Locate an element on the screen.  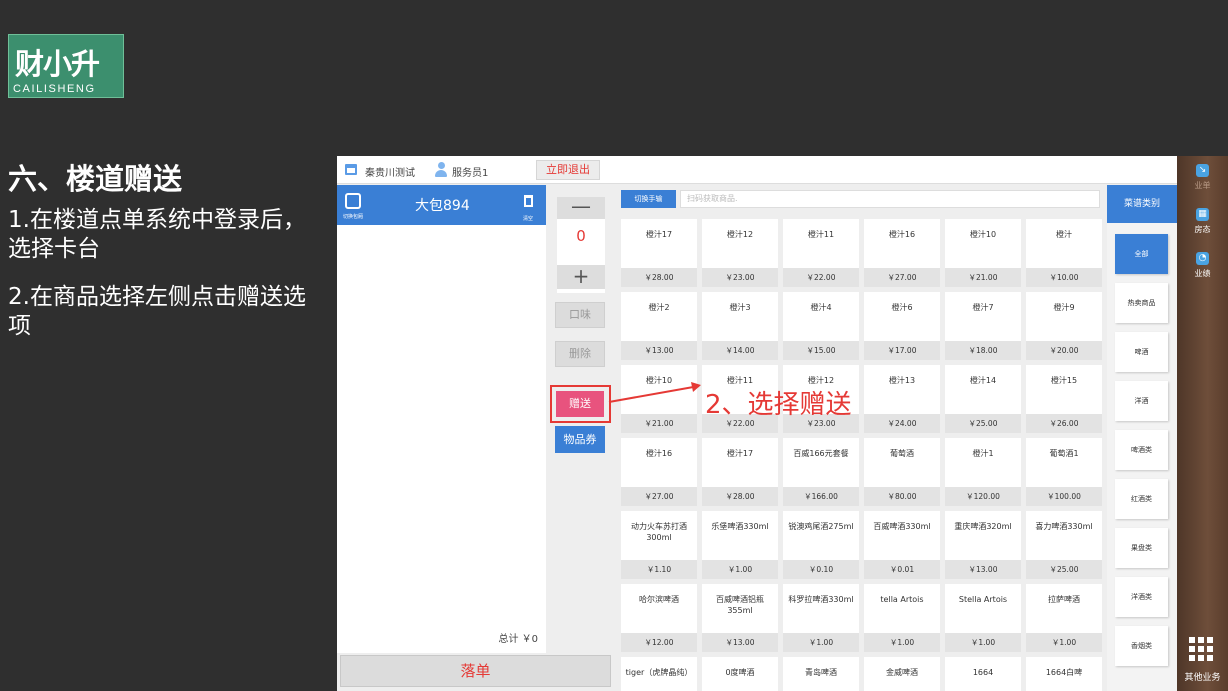
category-item: 洋酒 is located at coordinates (1141, 401).